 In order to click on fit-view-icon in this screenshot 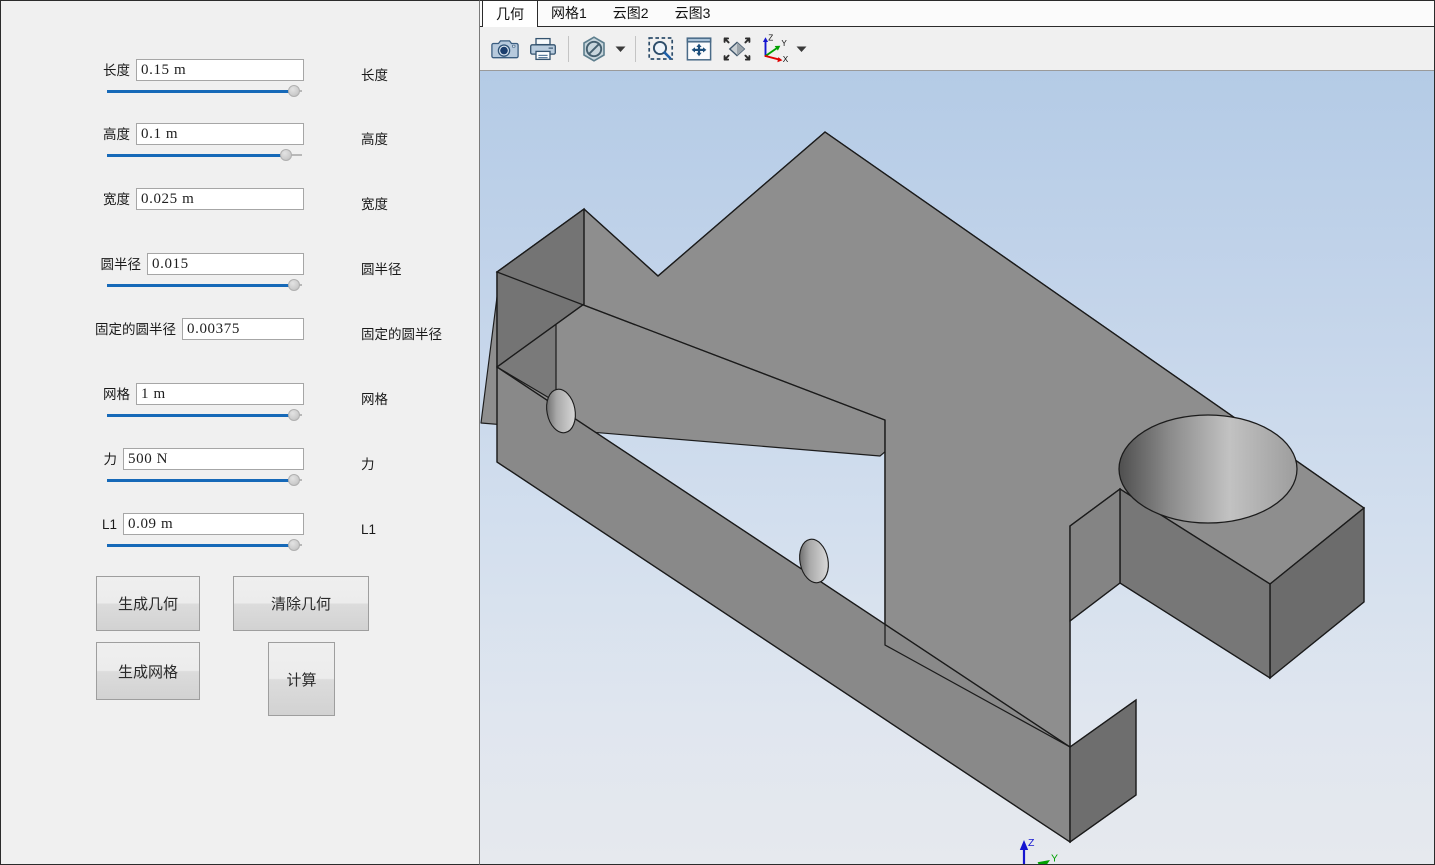, I will do `click(737, 49)`.